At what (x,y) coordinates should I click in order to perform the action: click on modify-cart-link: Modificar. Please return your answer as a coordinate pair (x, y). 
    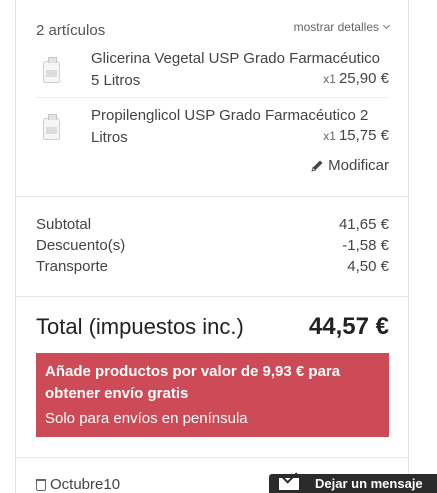
    Looking at the image, I should click on (349, 165).